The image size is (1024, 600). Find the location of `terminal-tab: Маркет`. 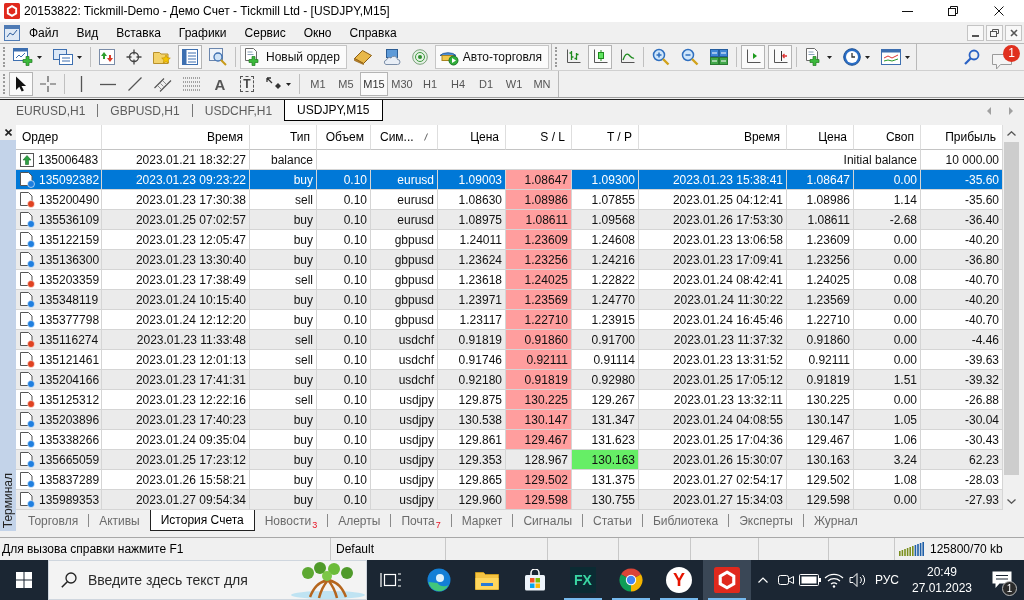

terminal-tab: Маркет is located at coordinates (482, 520).